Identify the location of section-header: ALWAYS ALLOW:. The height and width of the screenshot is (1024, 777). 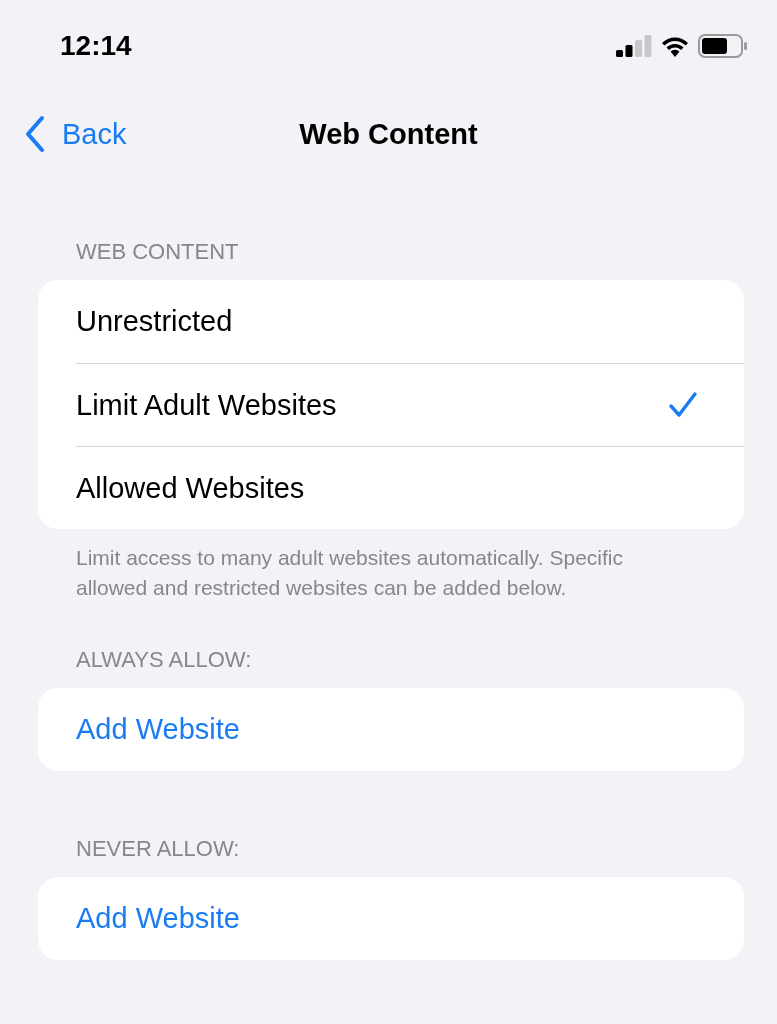
(164, 660).